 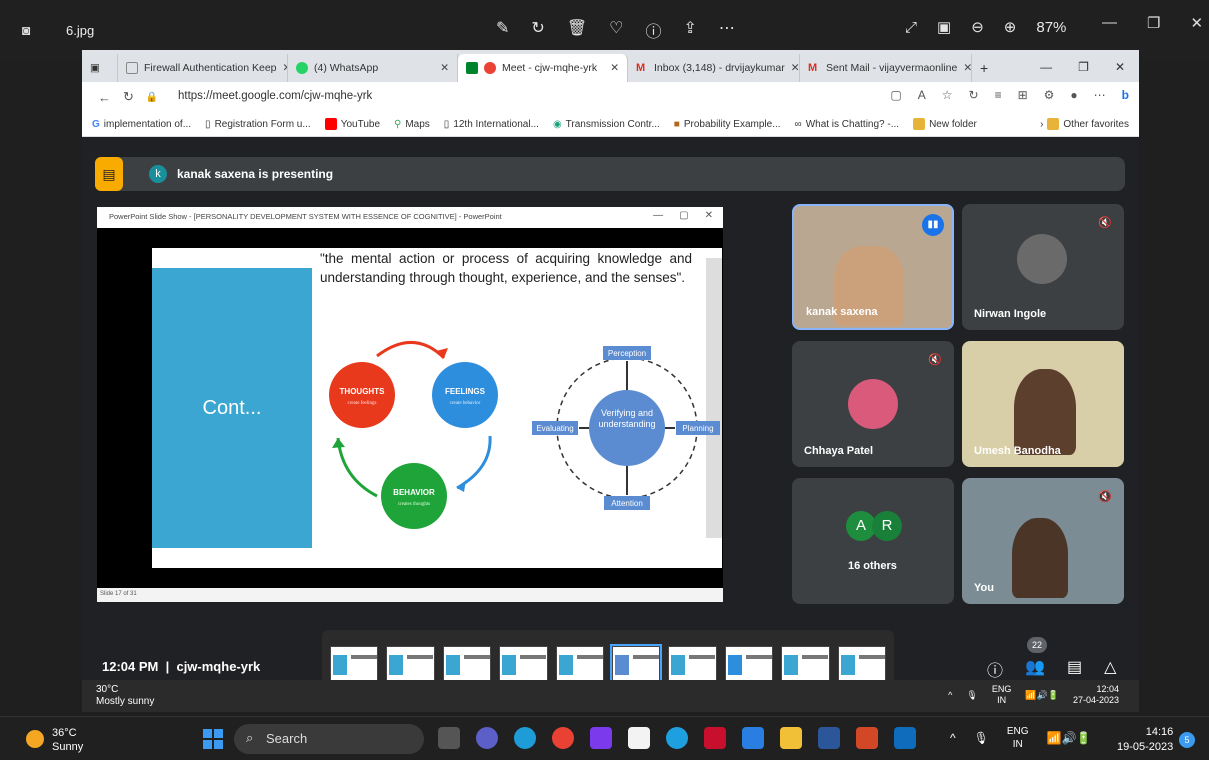 I want to click on participant-tile: ▮▮ kanak saxena, so click(x=873, y=267).